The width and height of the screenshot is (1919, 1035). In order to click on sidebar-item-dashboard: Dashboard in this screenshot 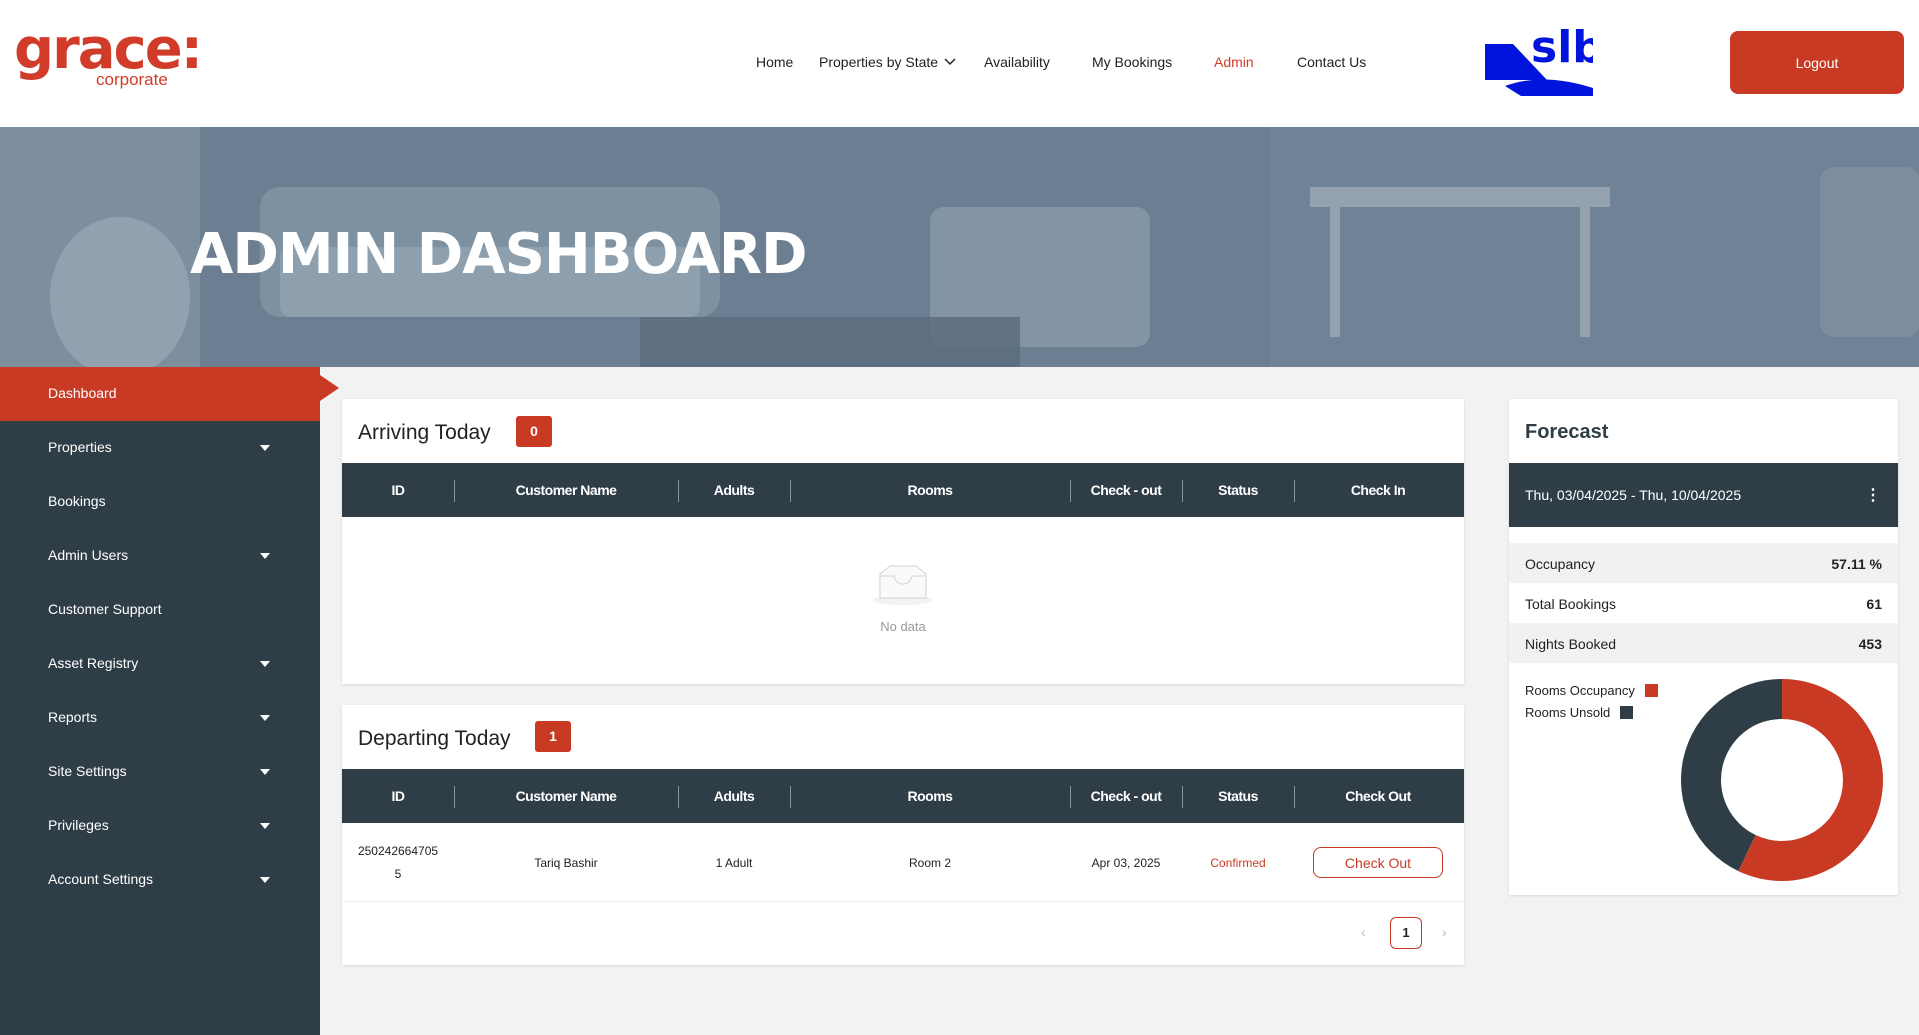, I will do `click(169, 394)`.